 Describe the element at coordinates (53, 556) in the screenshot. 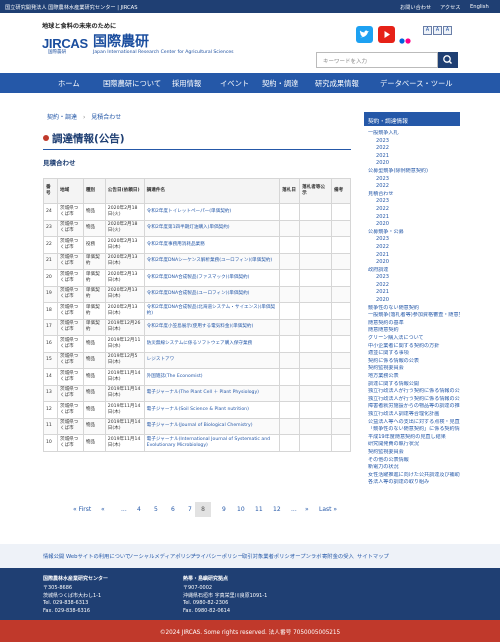

I see `footer-link: 情報公開` at that location.